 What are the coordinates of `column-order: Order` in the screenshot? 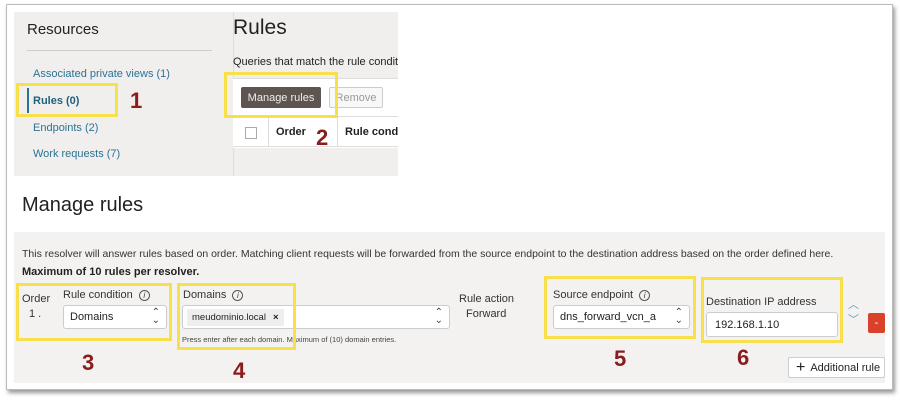 It's located at (291, 132).